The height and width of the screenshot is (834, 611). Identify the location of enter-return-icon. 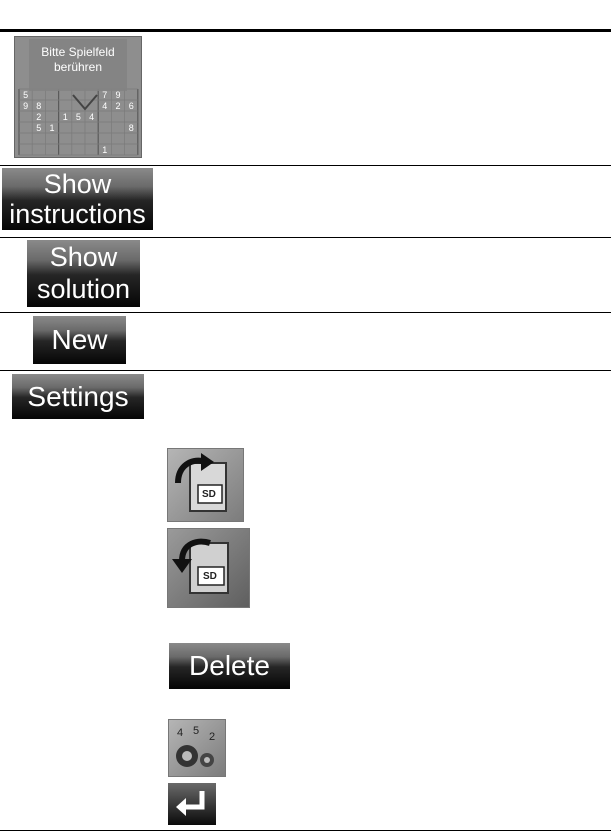
(192, 804).